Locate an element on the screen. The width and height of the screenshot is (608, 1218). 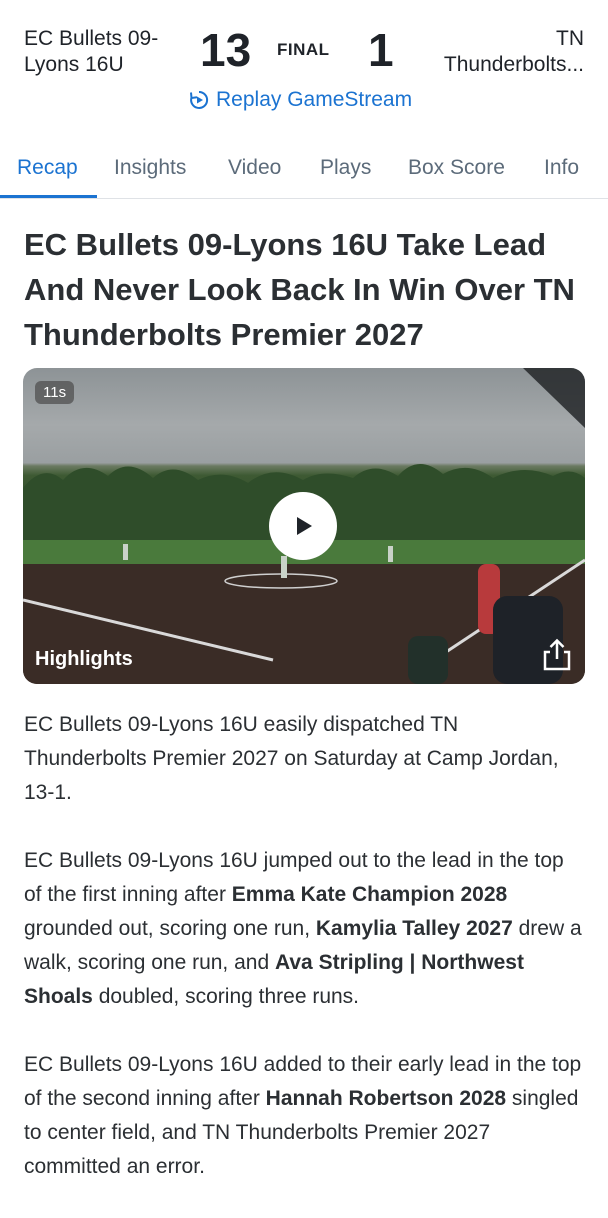
away-score: 1 is located at coordinates (381, 50).